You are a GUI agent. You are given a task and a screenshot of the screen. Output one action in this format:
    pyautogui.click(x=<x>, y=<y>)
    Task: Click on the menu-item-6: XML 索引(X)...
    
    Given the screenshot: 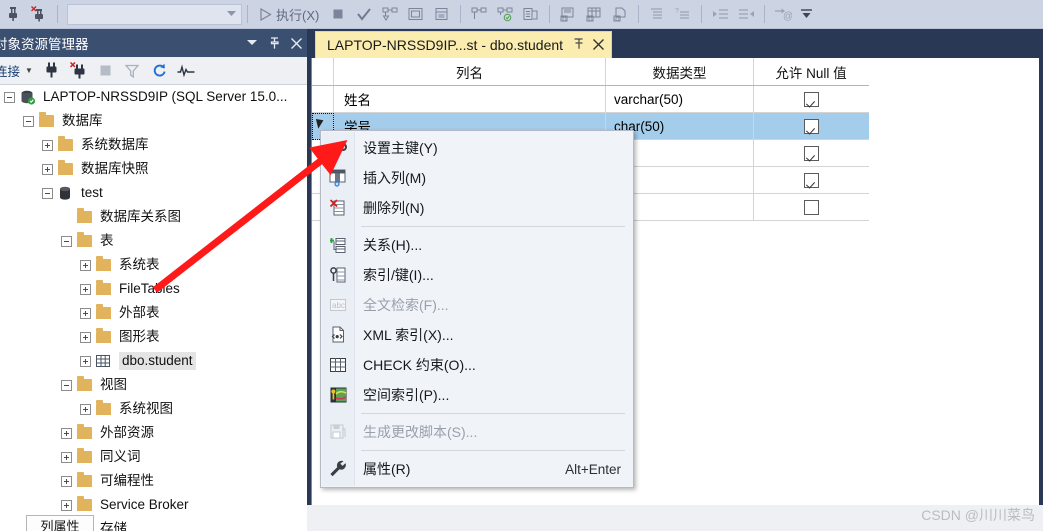 What is the action you would take?
    pyautogui.click(x=477, y=335)
    